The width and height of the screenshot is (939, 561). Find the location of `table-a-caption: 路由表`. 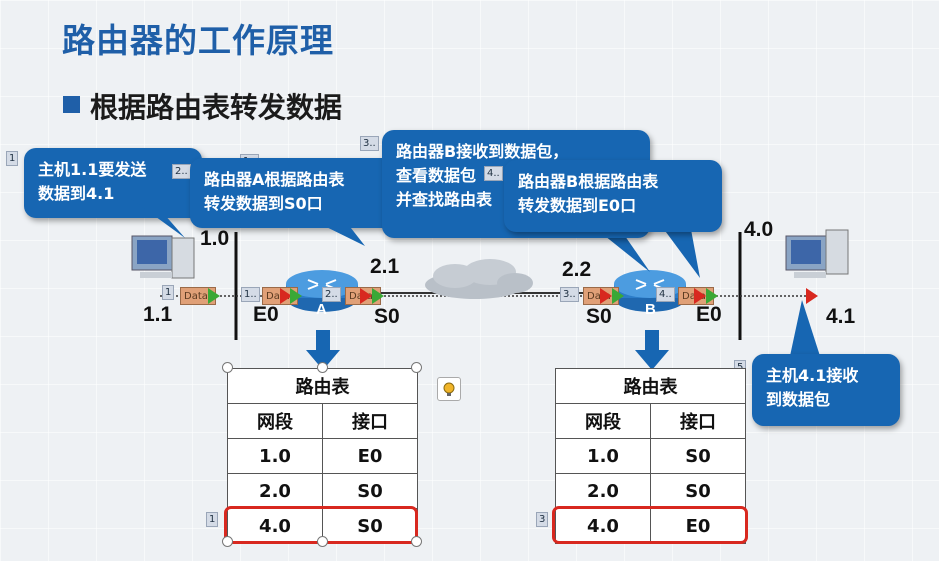

table-a-caption: 路由表 is located at coordinates (322, 386).